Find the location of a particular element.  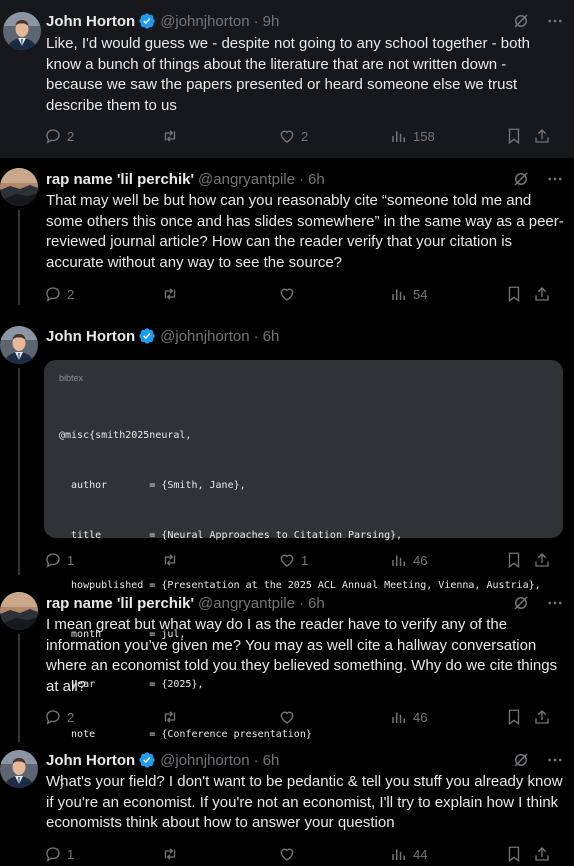

tweet-time: 9h is located at coordinates (271, 21).